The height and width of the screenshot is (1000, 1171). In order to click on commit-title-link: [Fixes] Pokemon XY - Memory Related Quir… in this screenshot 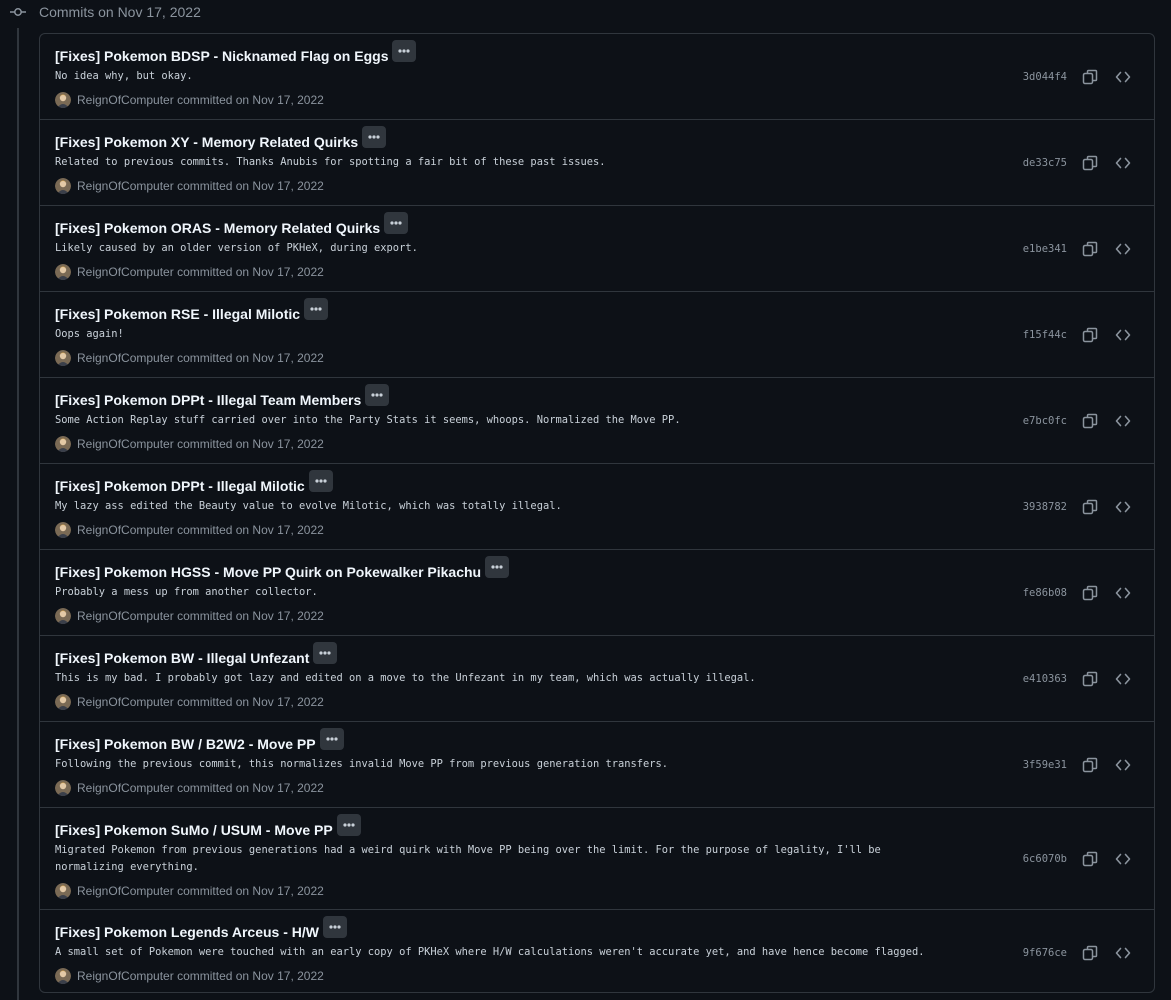, I will do `click(206, 142)`.